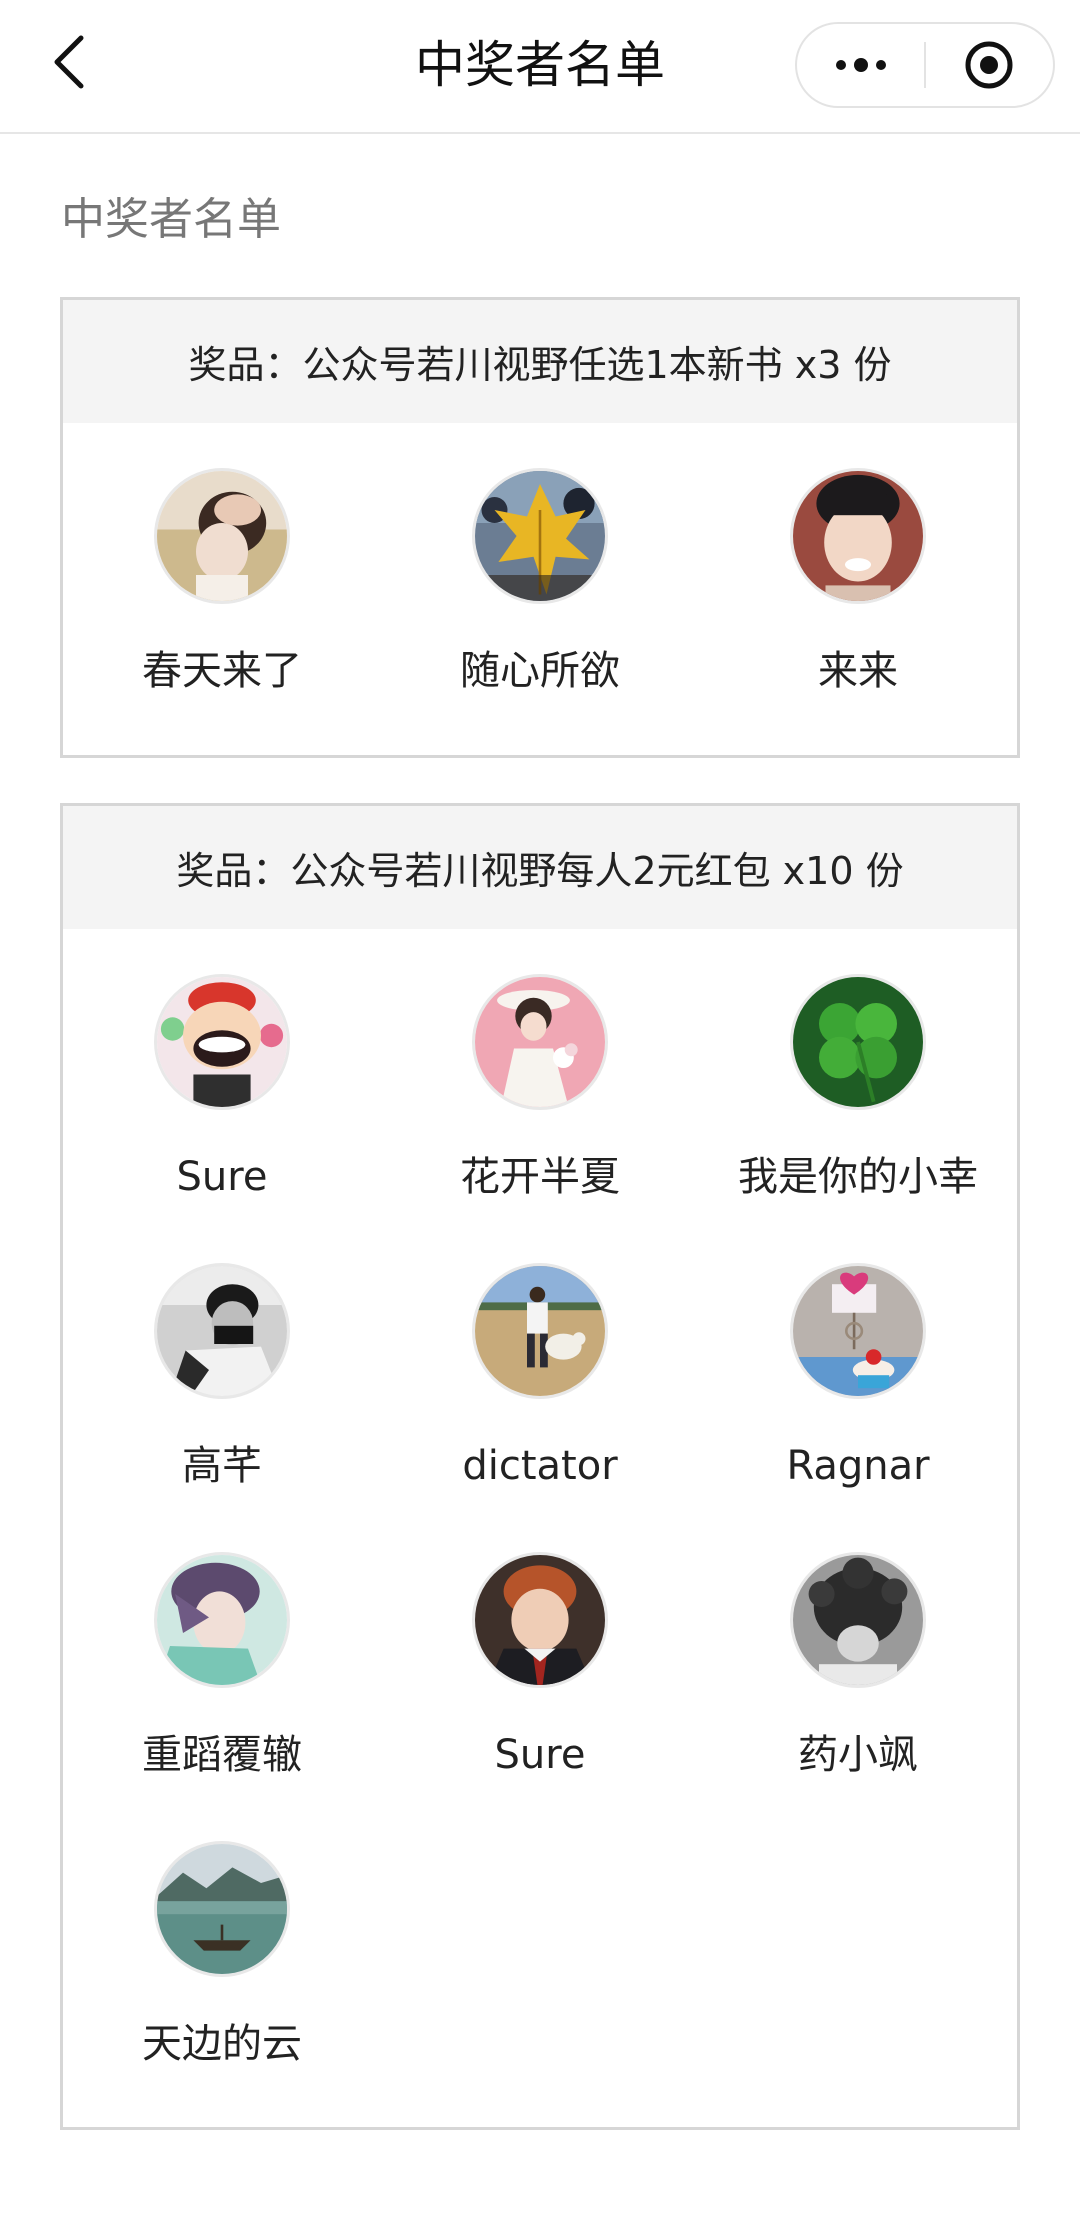 The image size is (1080, 2232). I want to click on winner-item: Ragnar, so click(858, 1407).